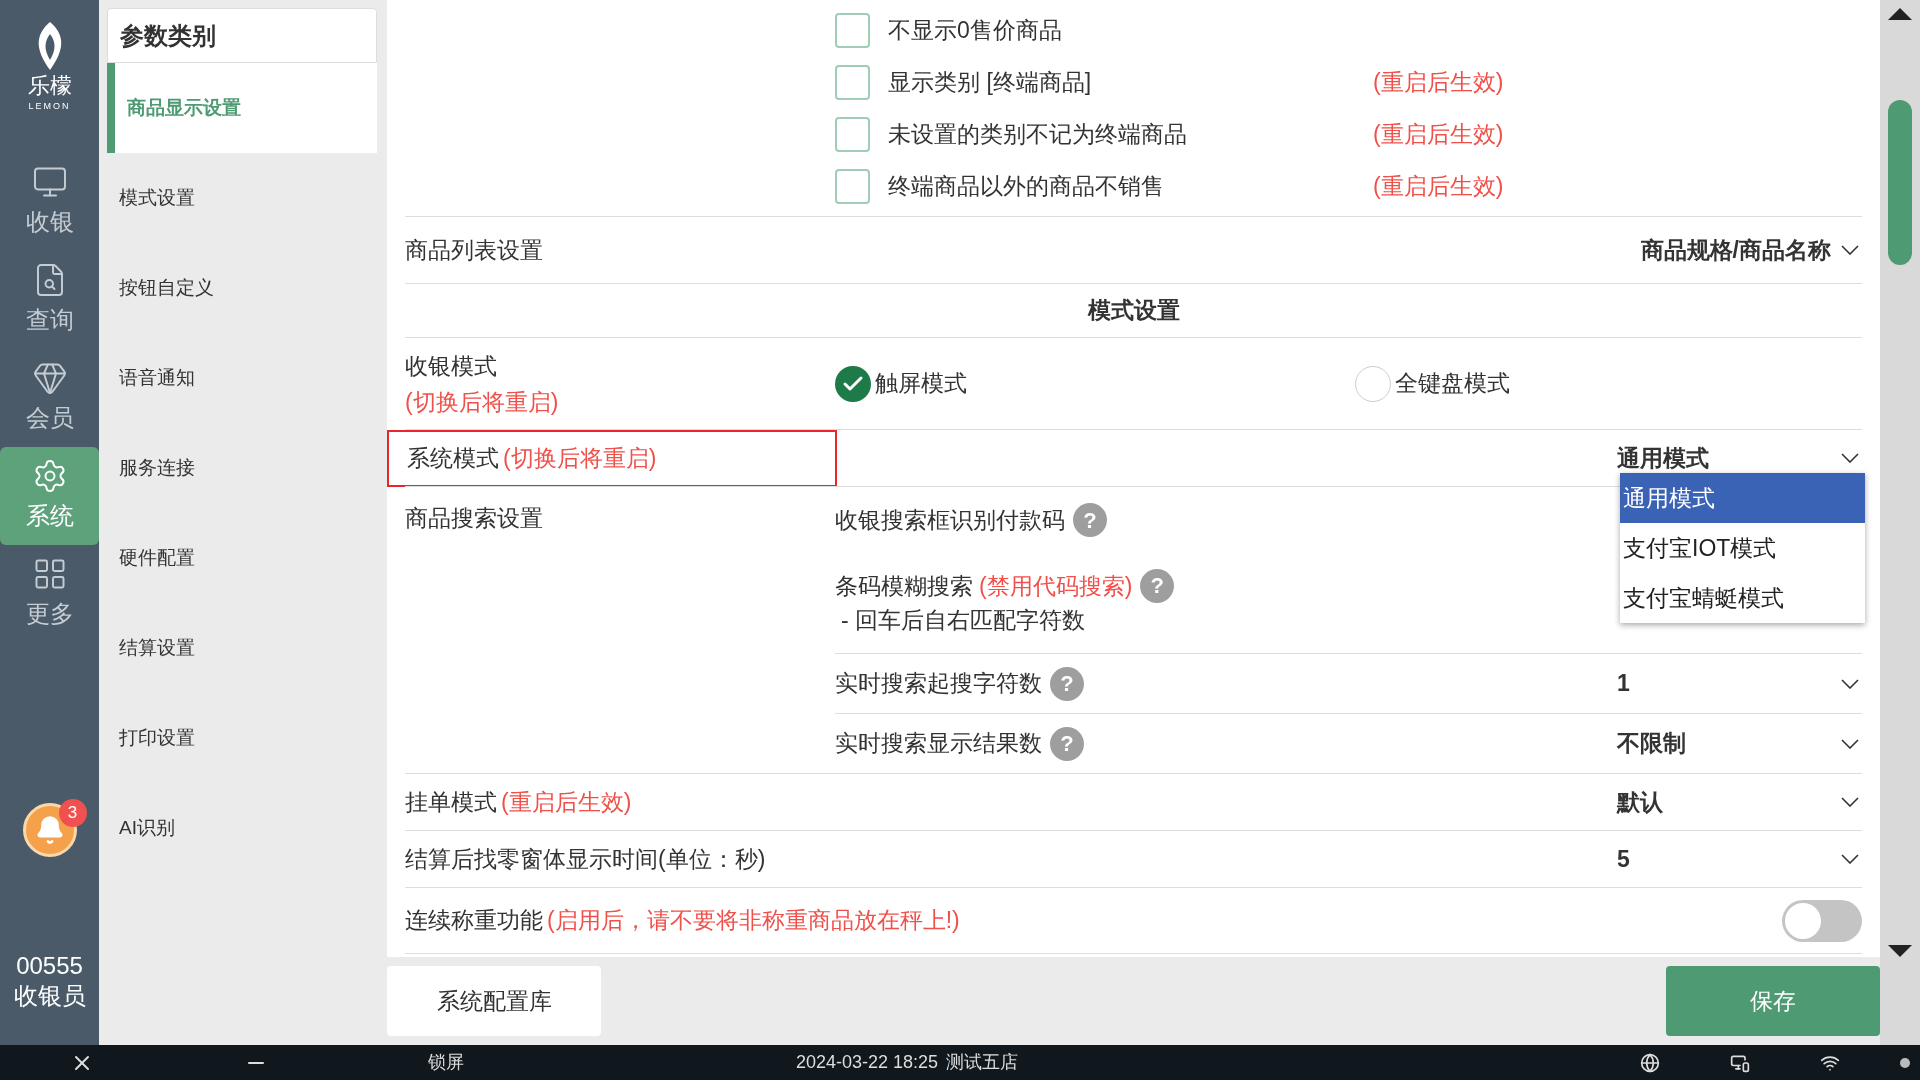 The image size is (1920, 1080). I want to click on setting-sublabel: - 回车后自右匹配字符数, so click(963, 620).